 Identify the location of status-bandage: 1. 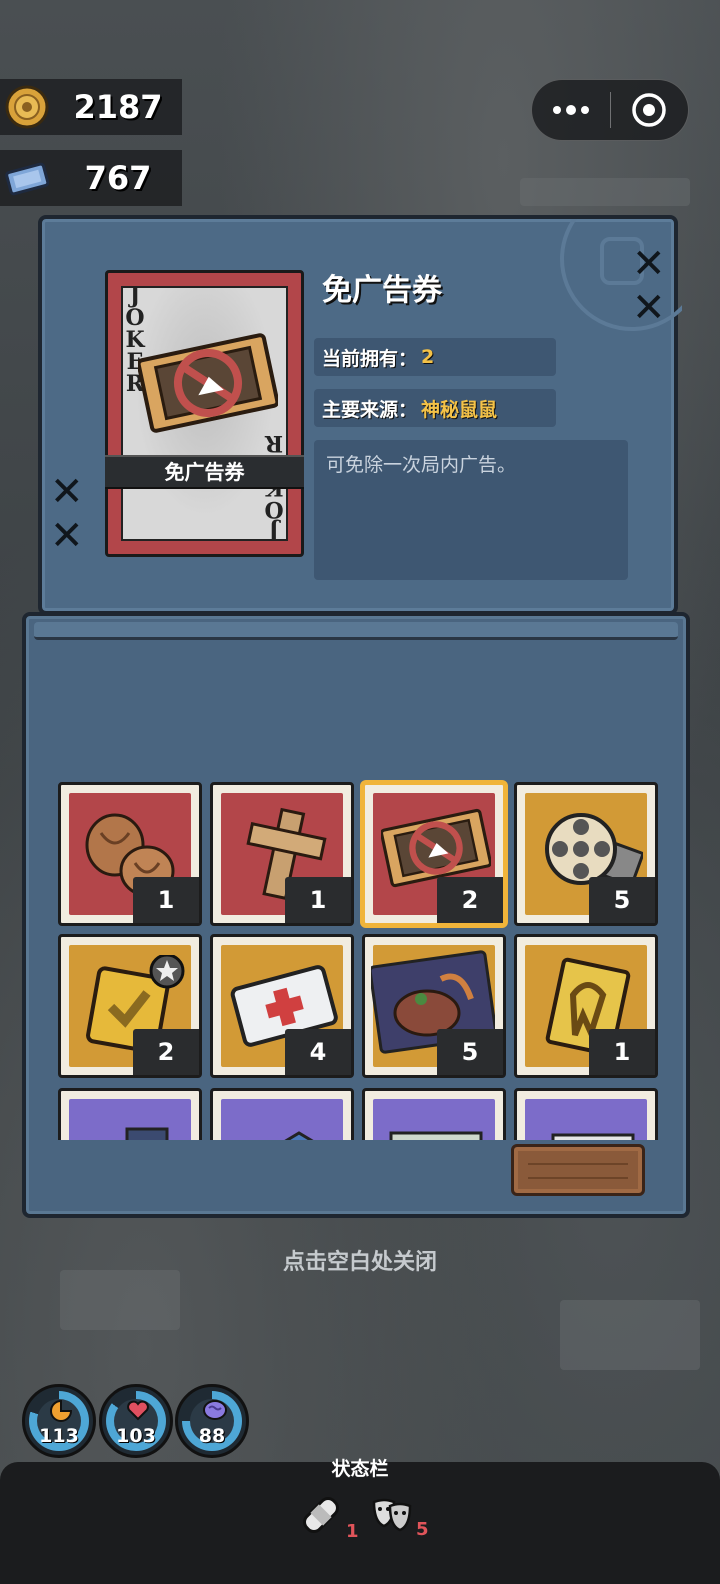
(328, 1517).